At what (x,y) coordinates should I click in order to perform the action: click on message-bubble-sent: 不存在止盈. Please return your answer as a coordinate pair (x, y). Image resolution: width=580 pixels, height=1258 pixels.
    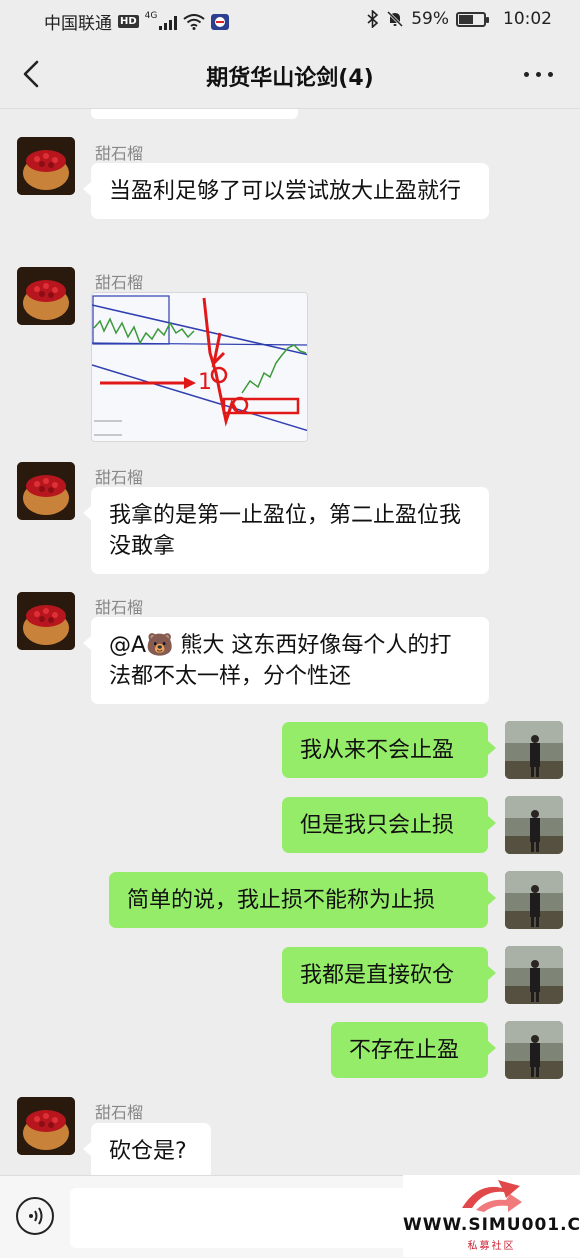
    Looking at the image, I should click on (413, 1050).